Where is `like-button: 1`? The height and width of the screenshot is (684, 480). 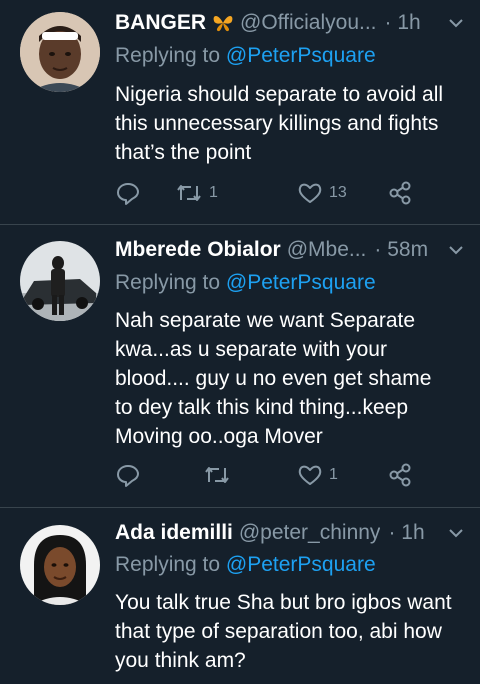 like-button: 1 is located at coordinates (317, 475).